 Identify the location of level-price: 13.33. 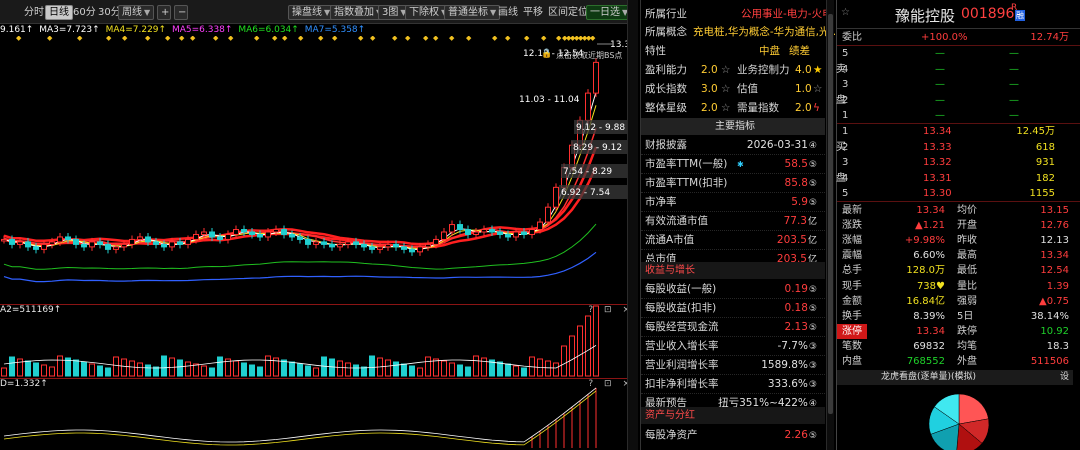
(937, 147).